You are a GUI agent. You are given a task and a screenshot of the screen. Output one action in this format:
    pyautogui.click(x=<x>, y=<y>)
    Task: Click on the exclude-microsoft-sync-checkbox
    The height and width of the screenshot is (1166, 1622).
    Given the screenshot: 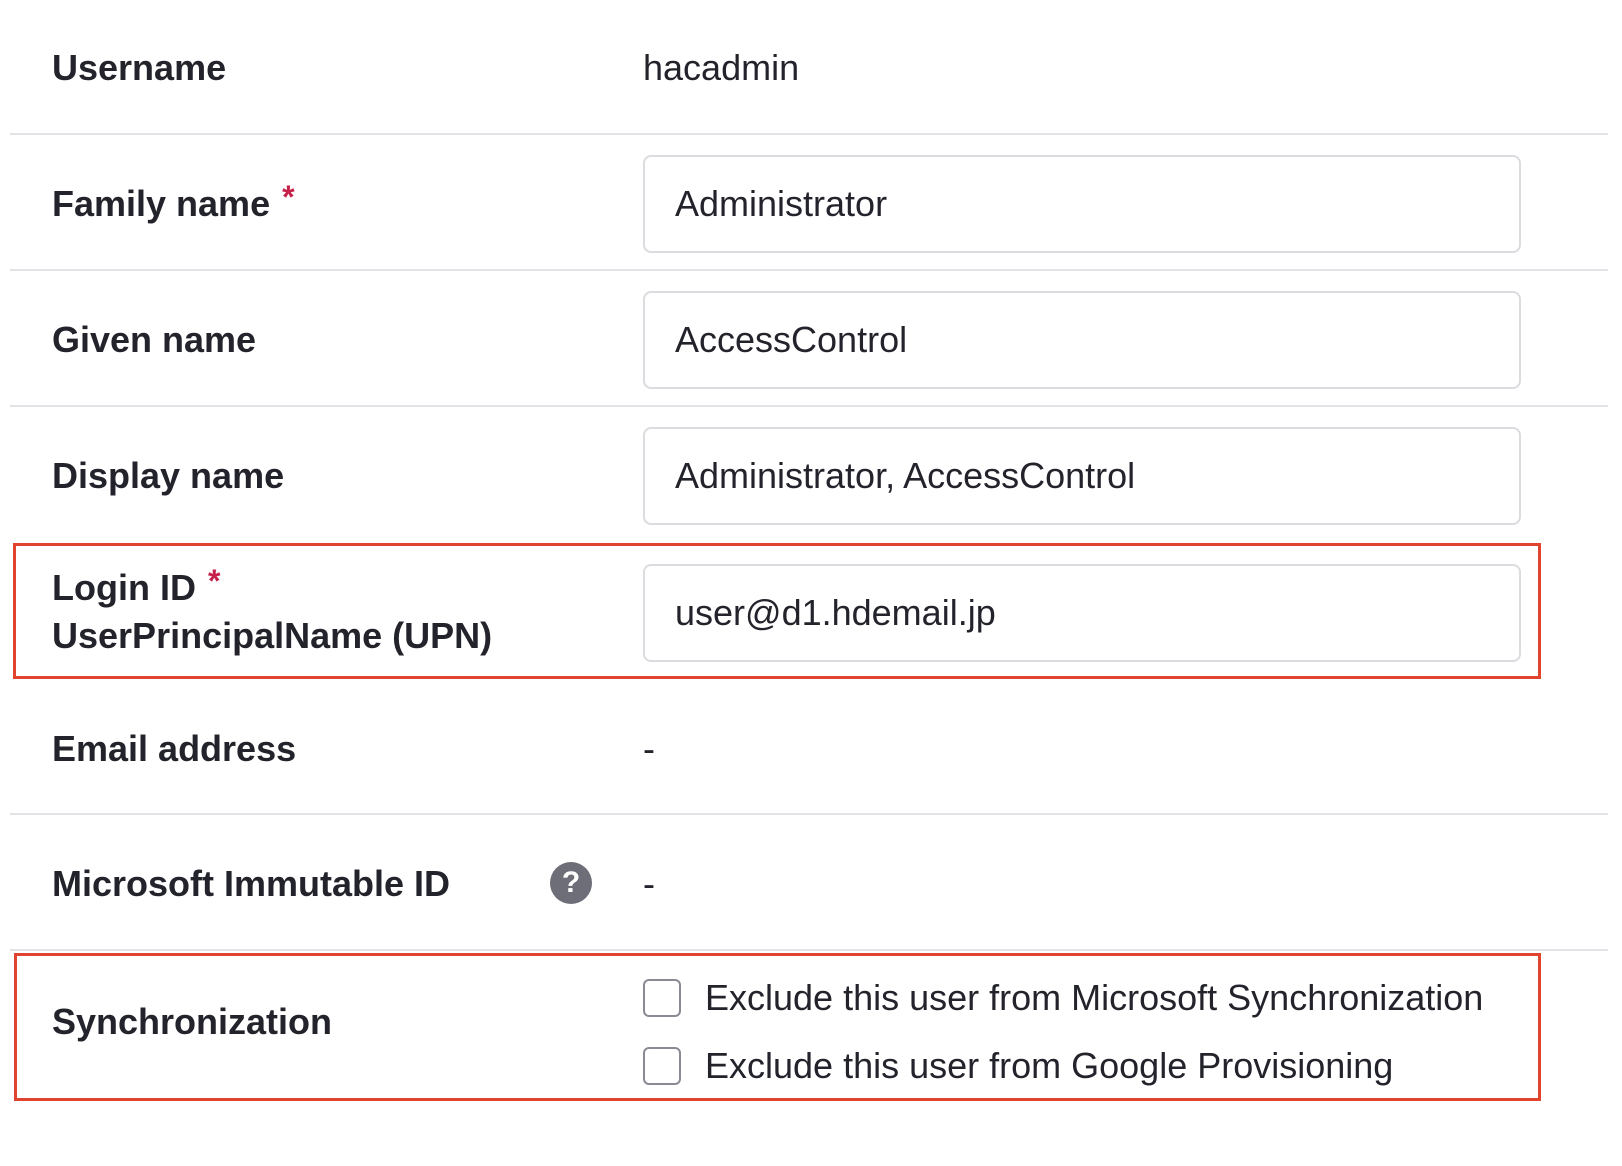 What is the action you would take?
    pyautogui.click(x=662, y=998)
    